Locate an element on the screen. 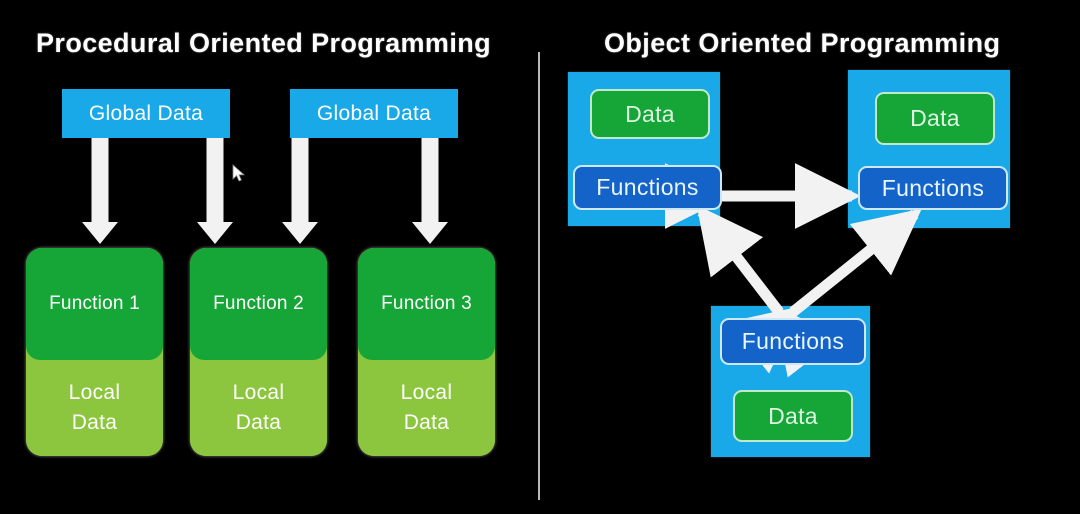  object-left-data-box: Data is located at coordinates (650, 114).